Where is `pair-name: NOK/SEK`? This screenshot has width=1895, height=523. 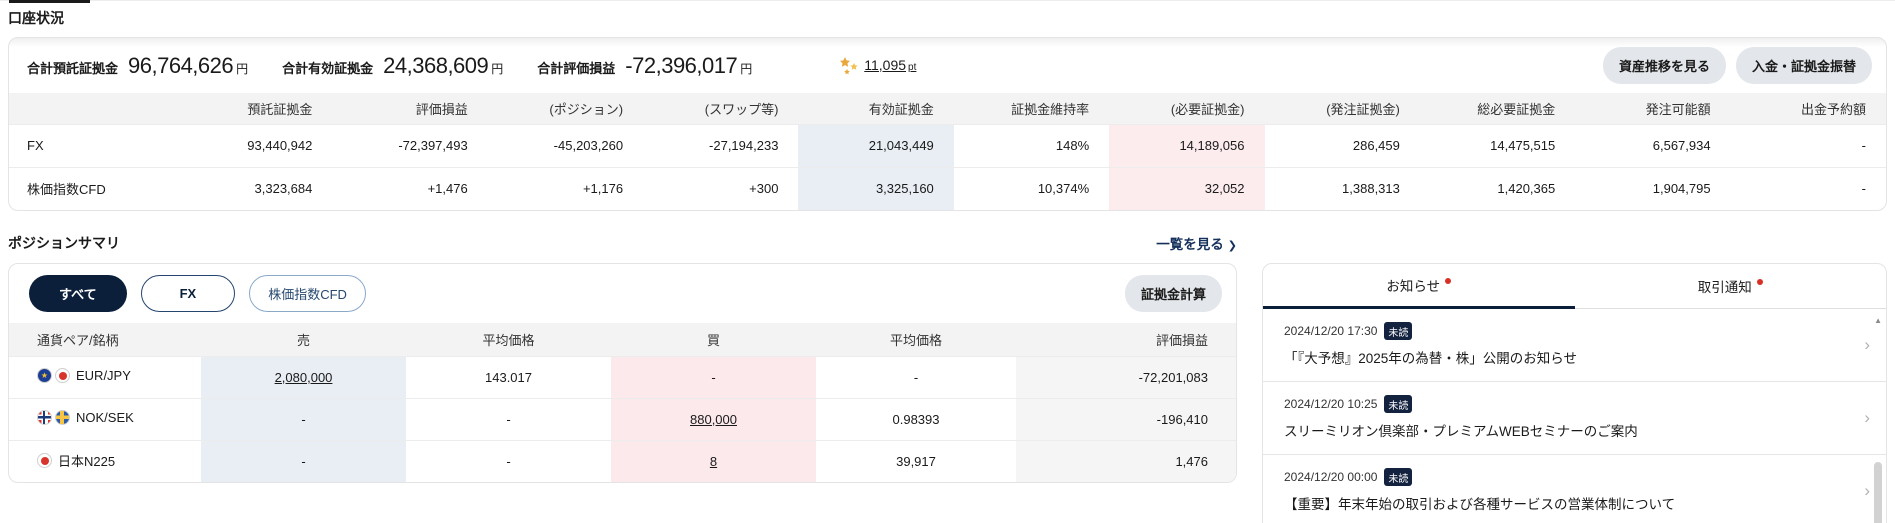 pair-name: NOK/SEK is located at coordinates (105, 417).